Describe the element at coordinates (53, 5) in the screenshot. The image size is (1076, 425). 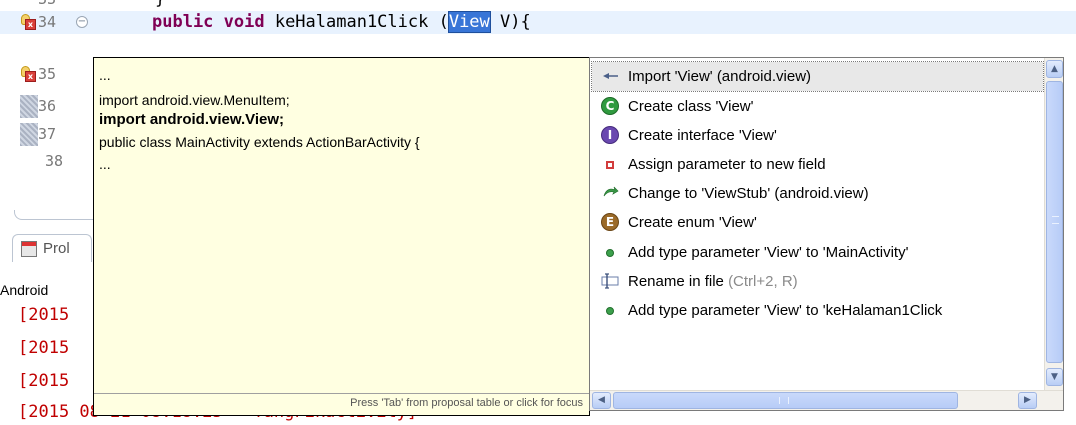
I see `line-number: 33` at that location.